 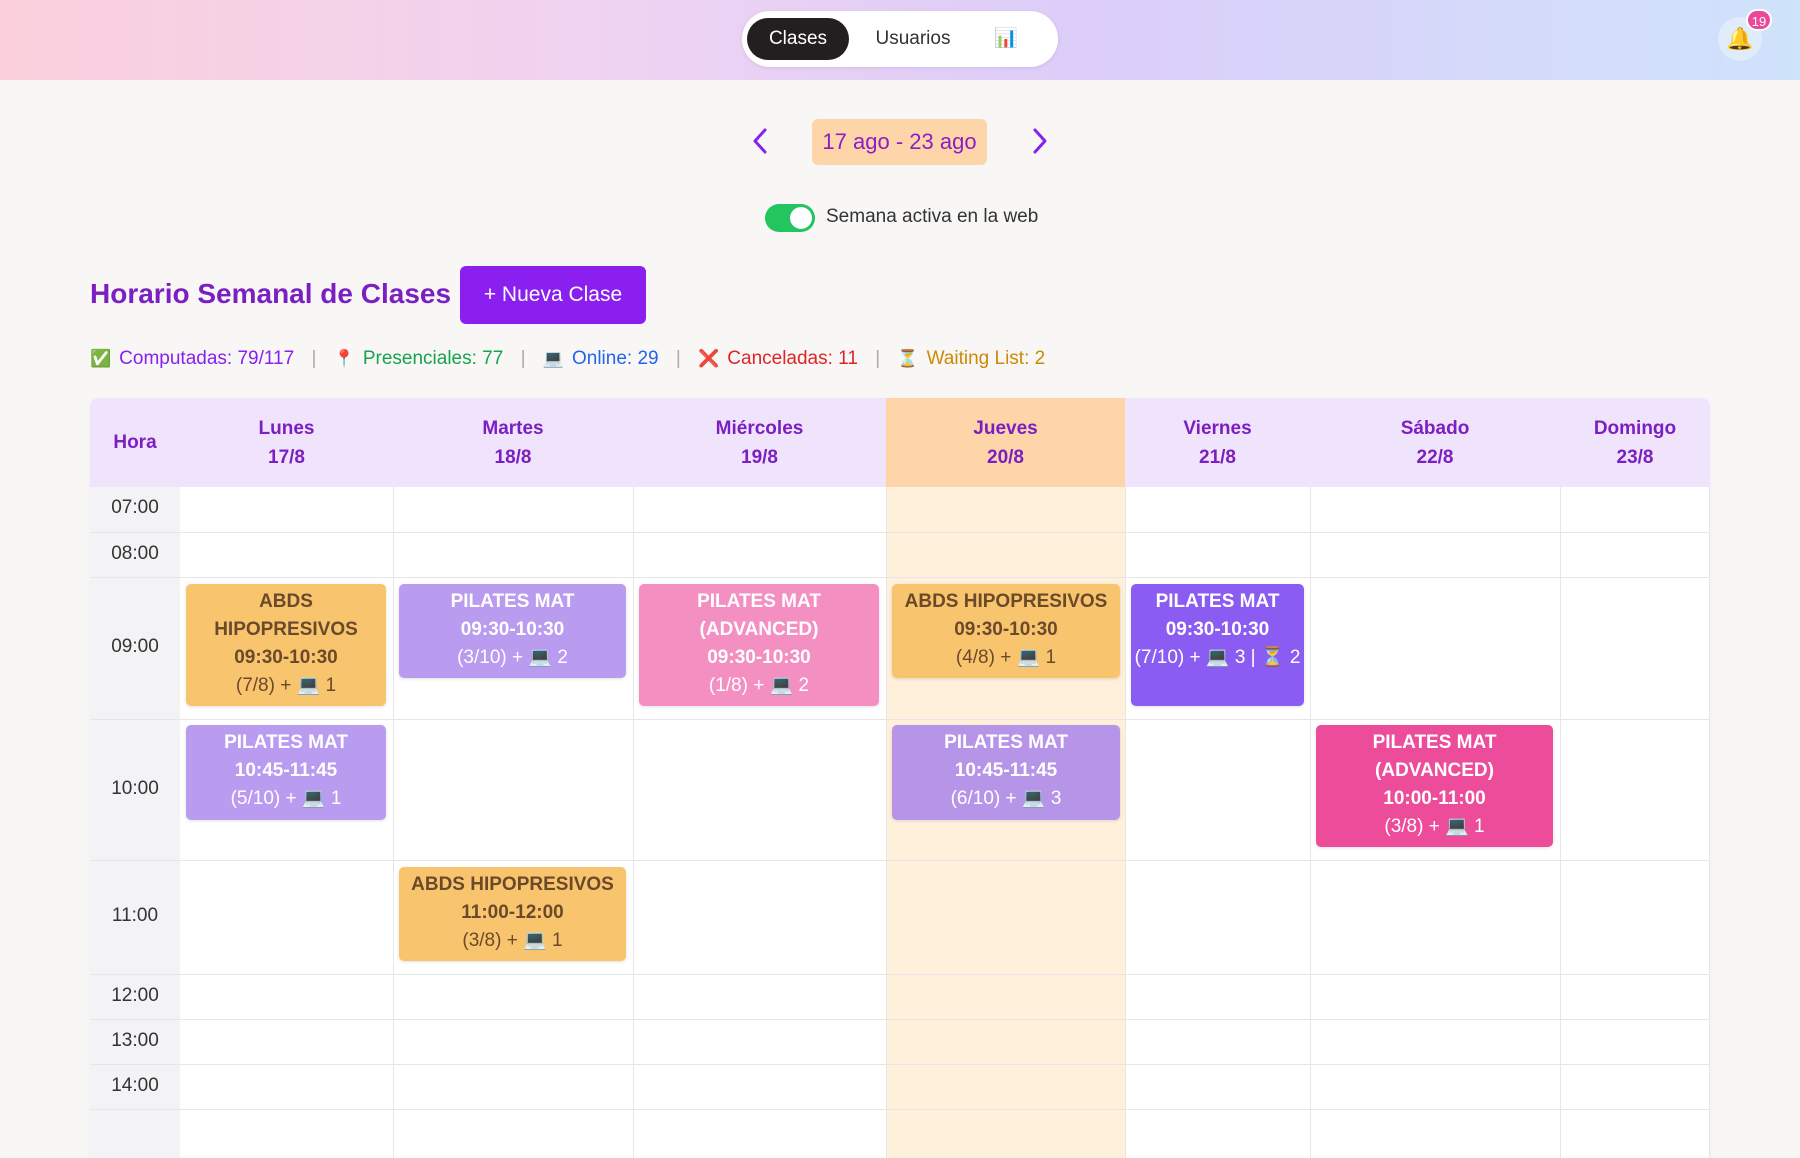 What do you see at coordinates (135, 507) in the screenshot?
I see `hour-label: 07:00` at bounding box center [135, 507].